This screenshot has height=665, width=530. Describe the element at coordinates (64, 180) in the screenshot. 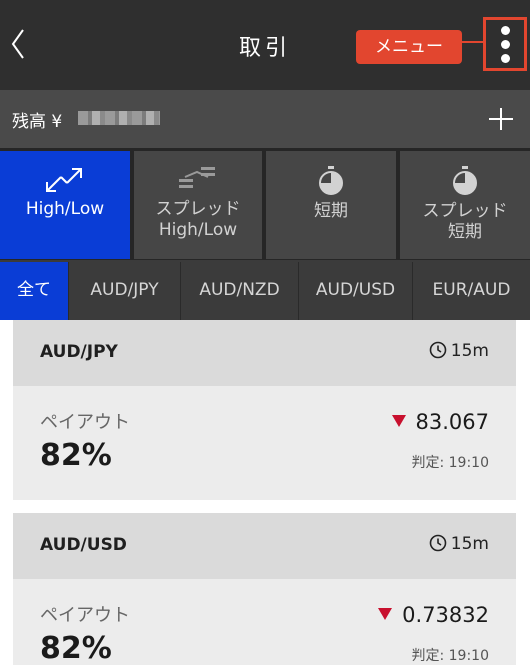

I see `high-low-arrows-icon` at that location.